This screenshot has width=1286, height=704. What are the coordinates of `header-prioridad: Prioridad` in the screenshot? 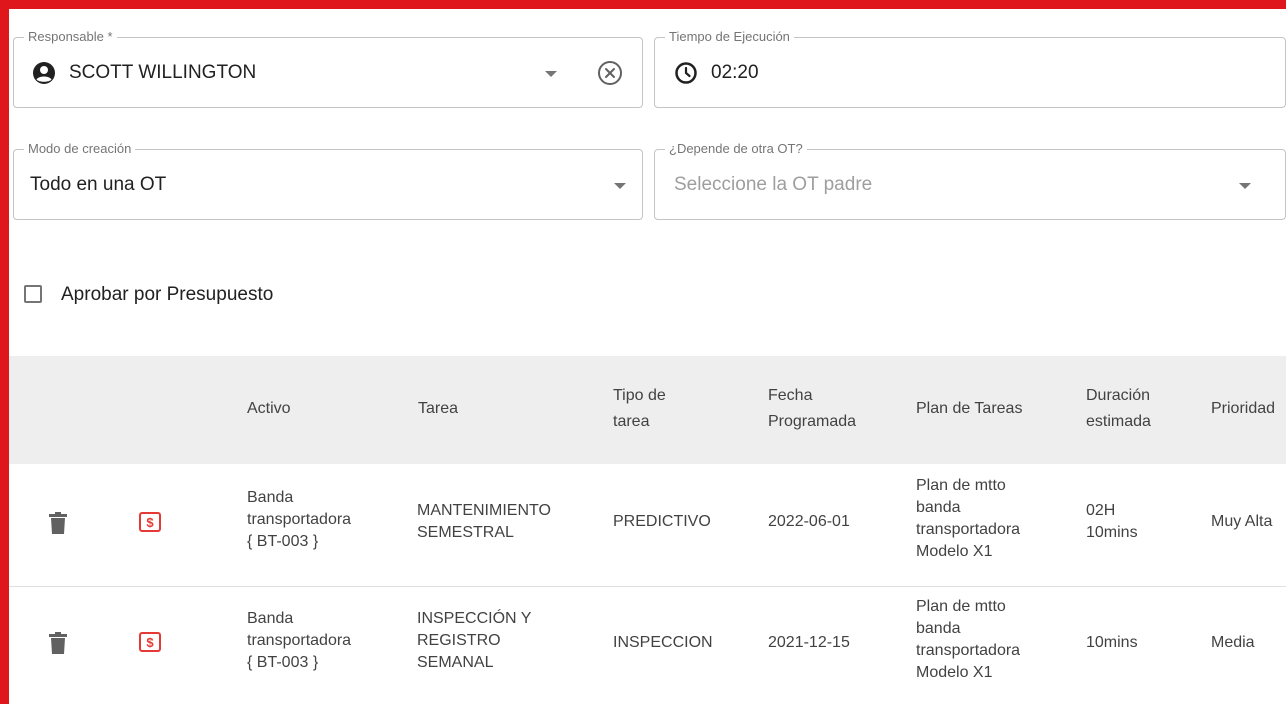 It's located at (1243, 409).